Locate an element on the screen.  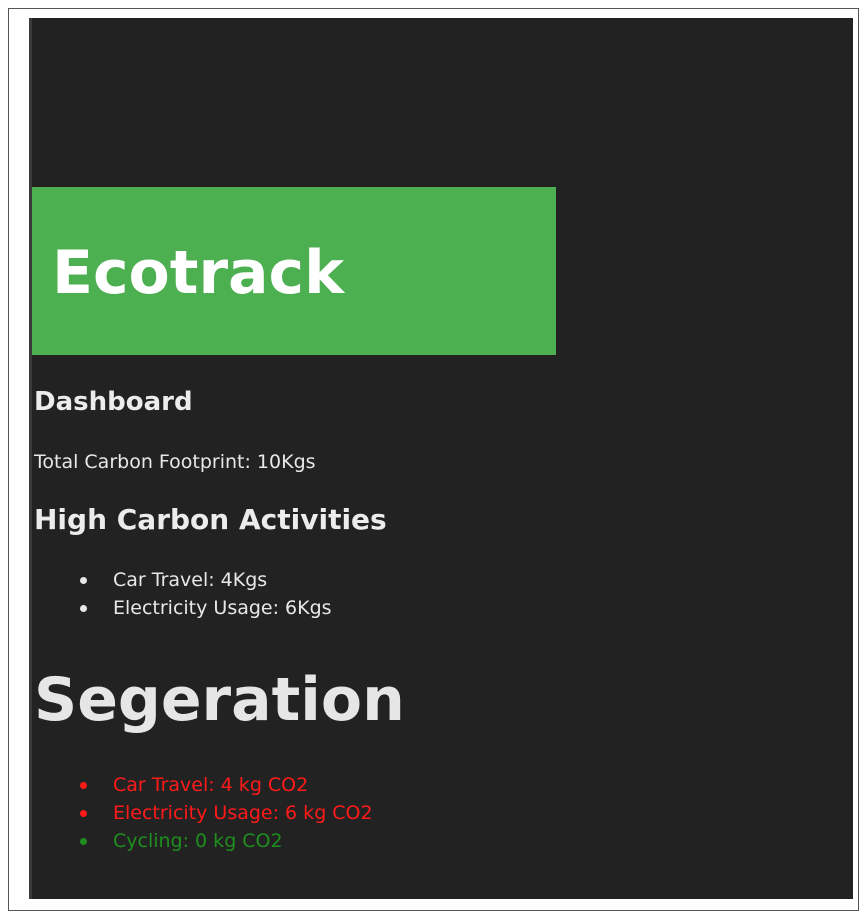
list-item: Electricity Usage: 6Kgs is located at coordinates (166, 608).